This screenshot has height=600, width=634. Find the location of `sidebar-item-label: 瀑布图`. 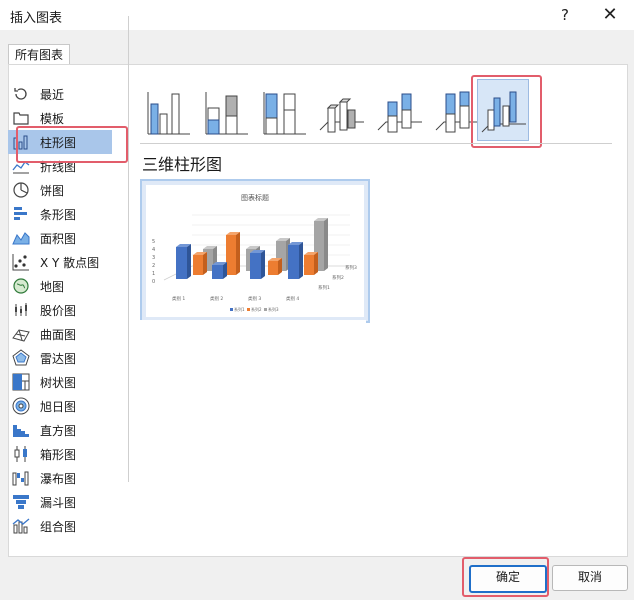

sidebar-item-label: 瀑布图 is located at coordinates (58, 479).